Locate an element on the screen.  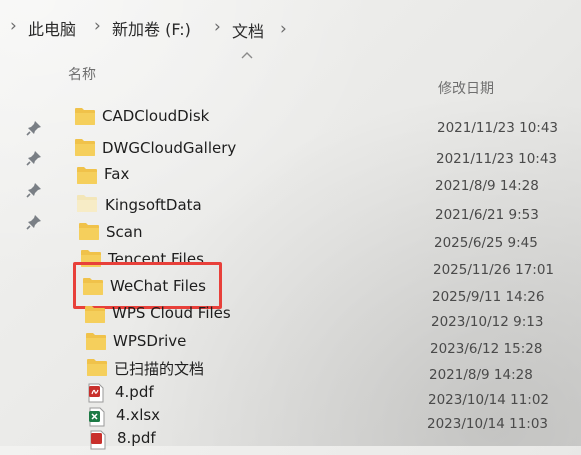
breadcrumb-this-pc: 此电脑 is located at coordinates (52, 28).